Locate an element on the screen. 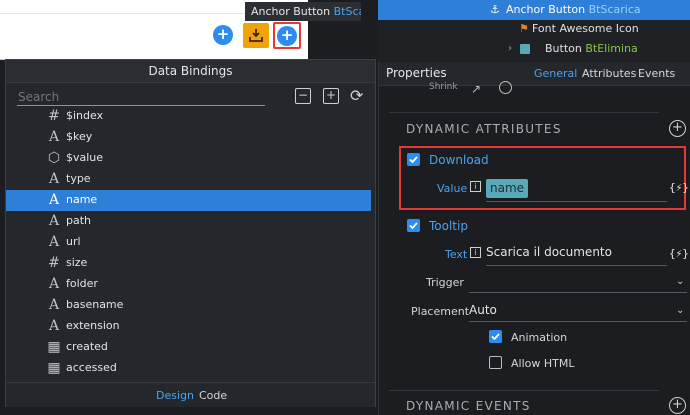 Image resolution: width=690 pixels, height=415 pixels. properties-header: Properties General Attributes Events is located at coordinates (534, 74).